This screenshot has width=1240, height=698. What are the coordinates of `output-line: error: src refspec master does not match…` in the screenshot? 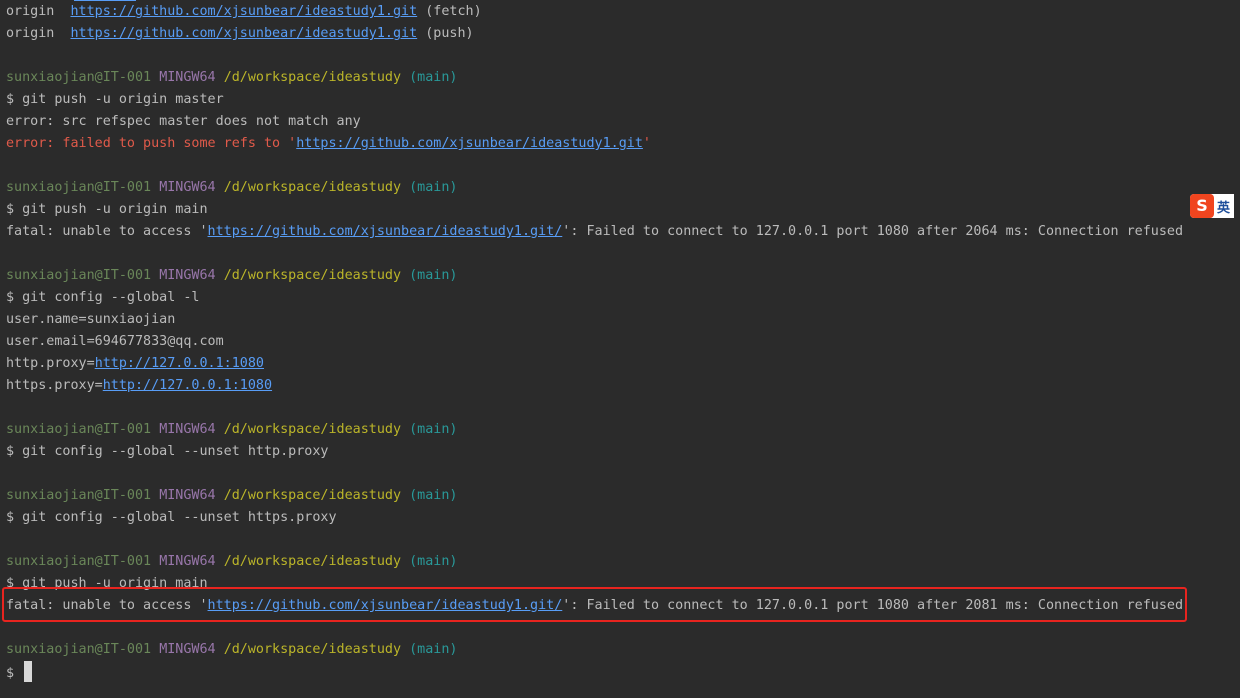 It's located at (183, 121).